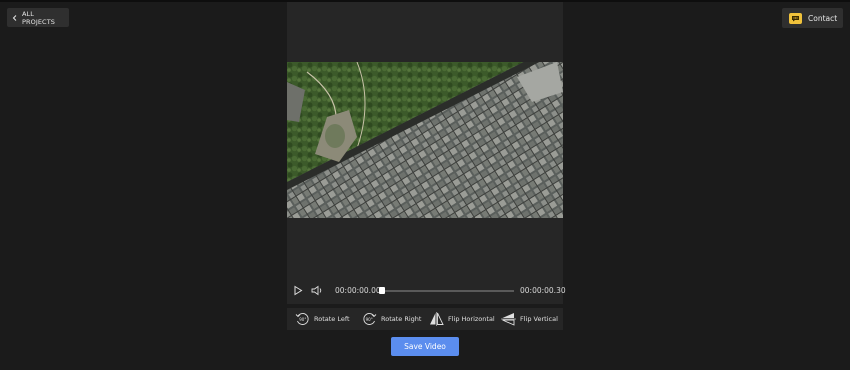 This screenshot has height=370, width=850. I want to click on flip-vertical-icon, so click(508, 319).